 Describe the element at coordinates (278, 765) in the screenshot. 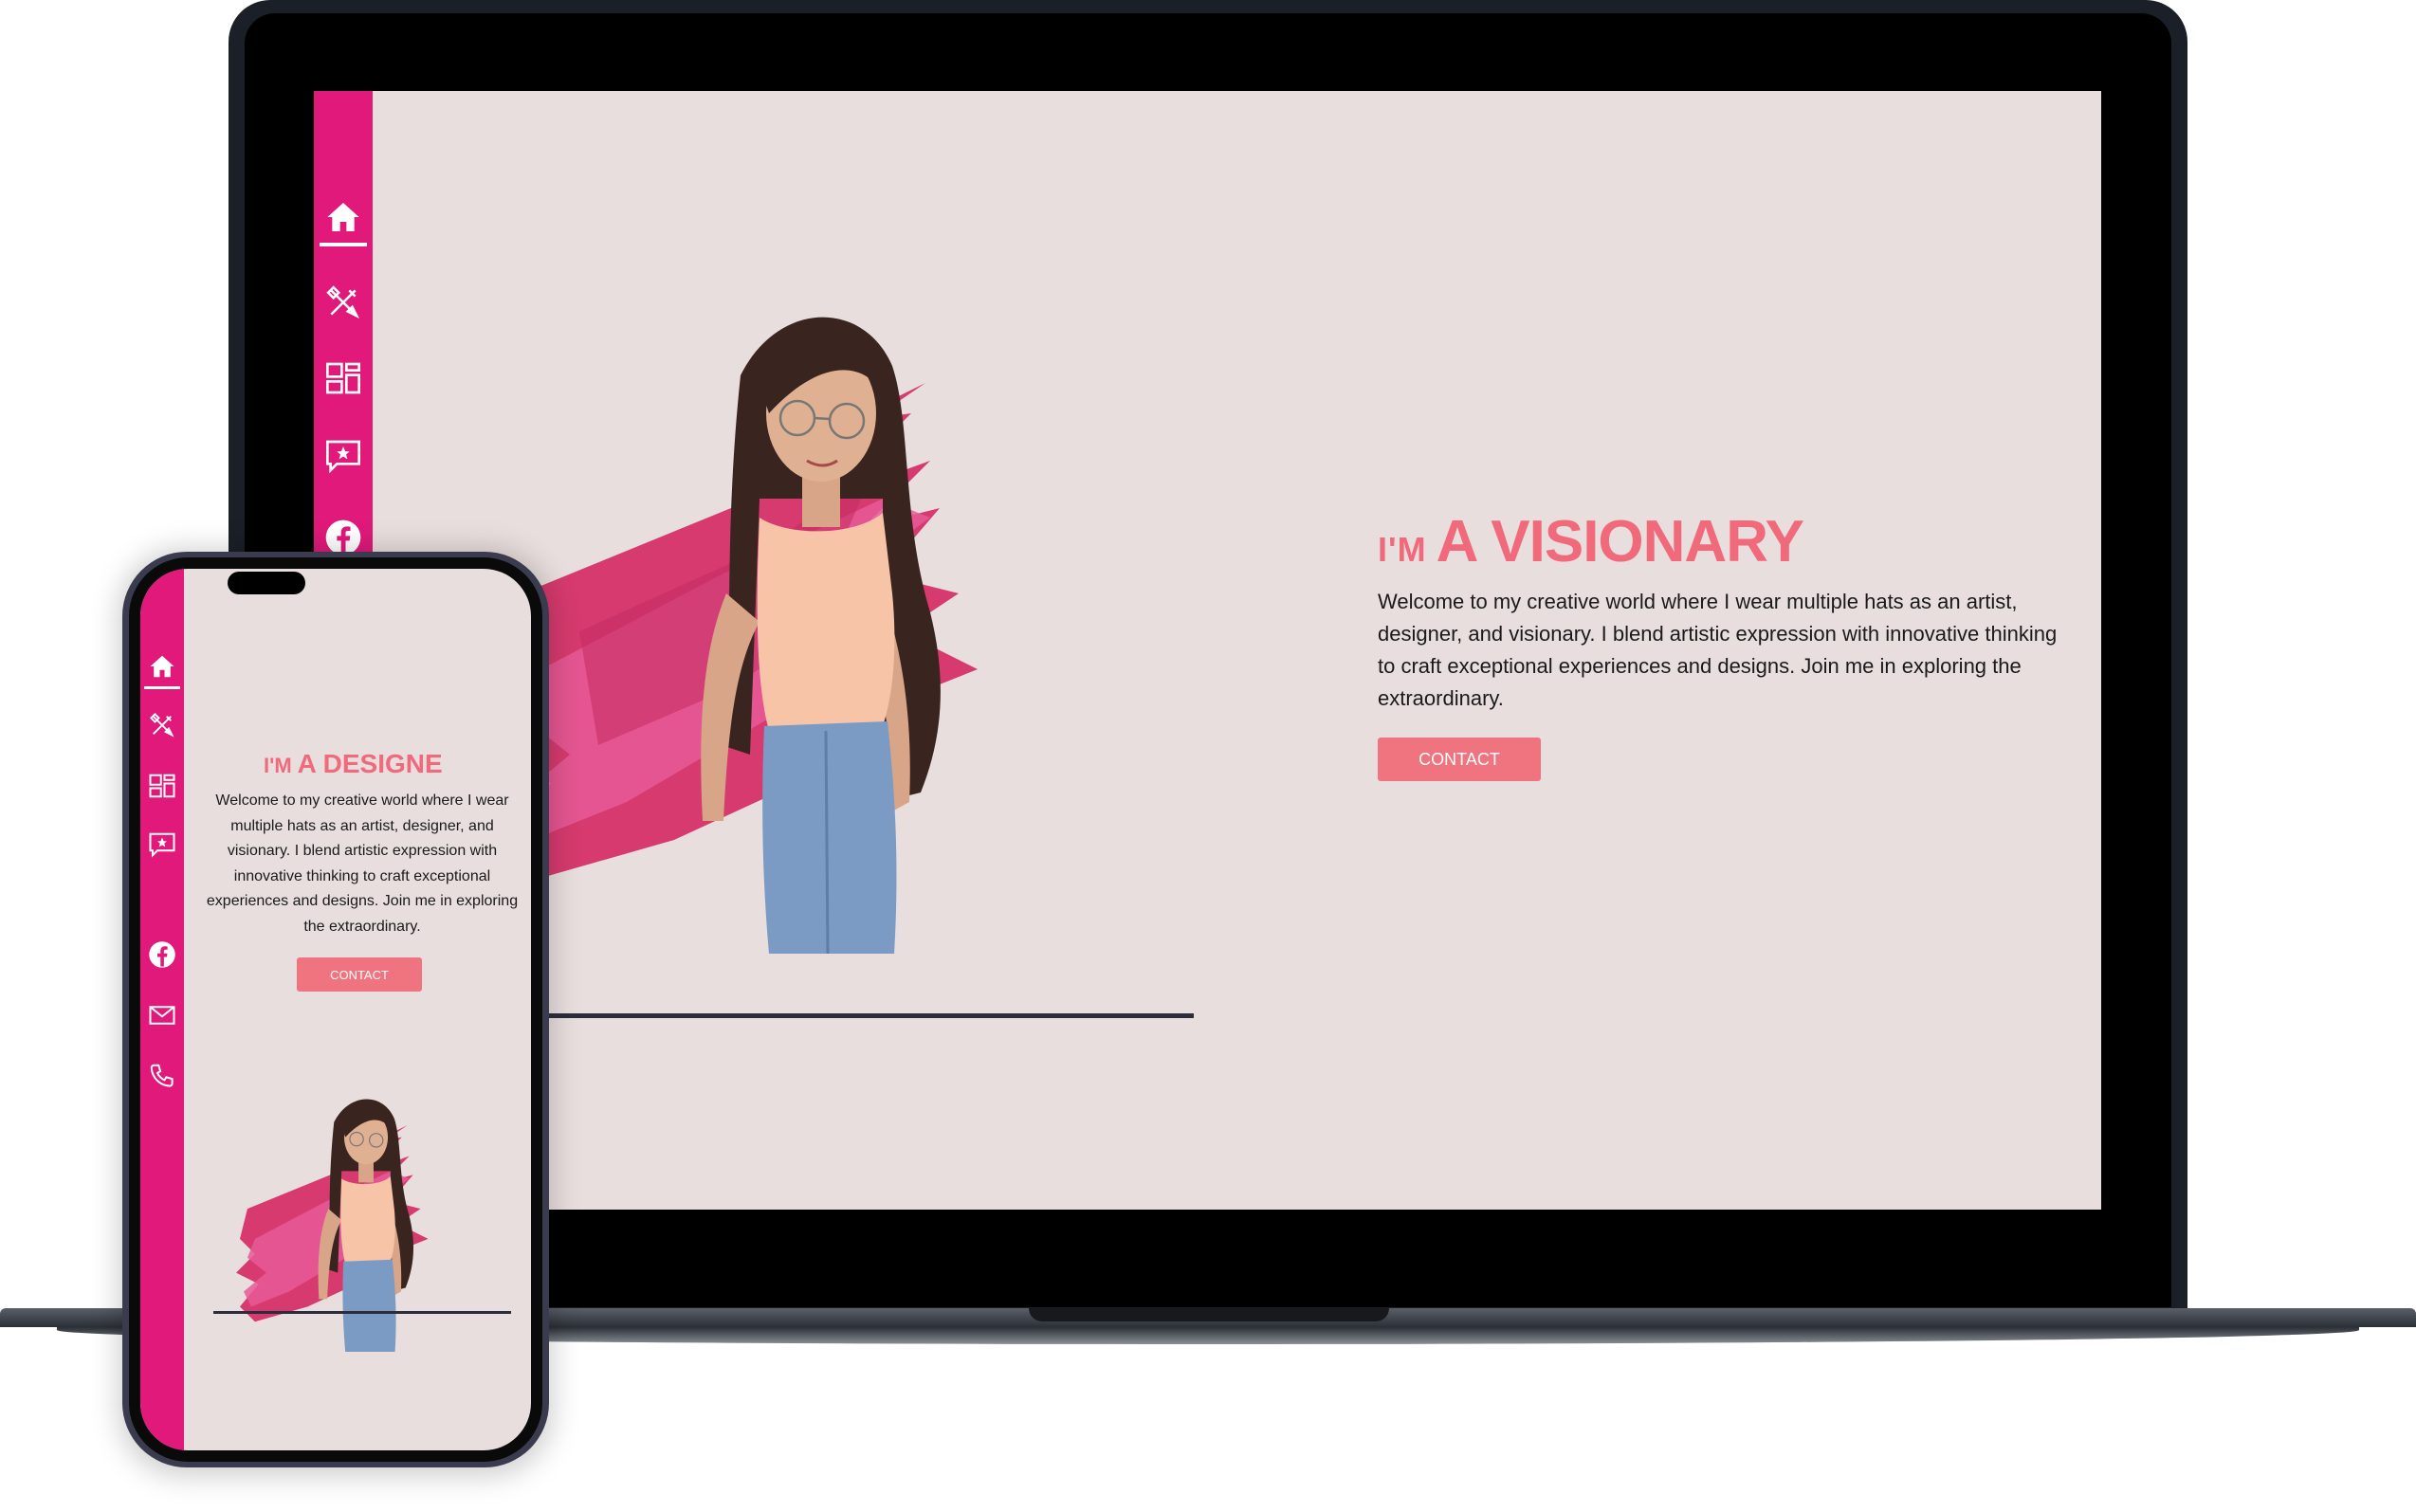

I see `mobile-hero-title-prefix: I'M` at that location.